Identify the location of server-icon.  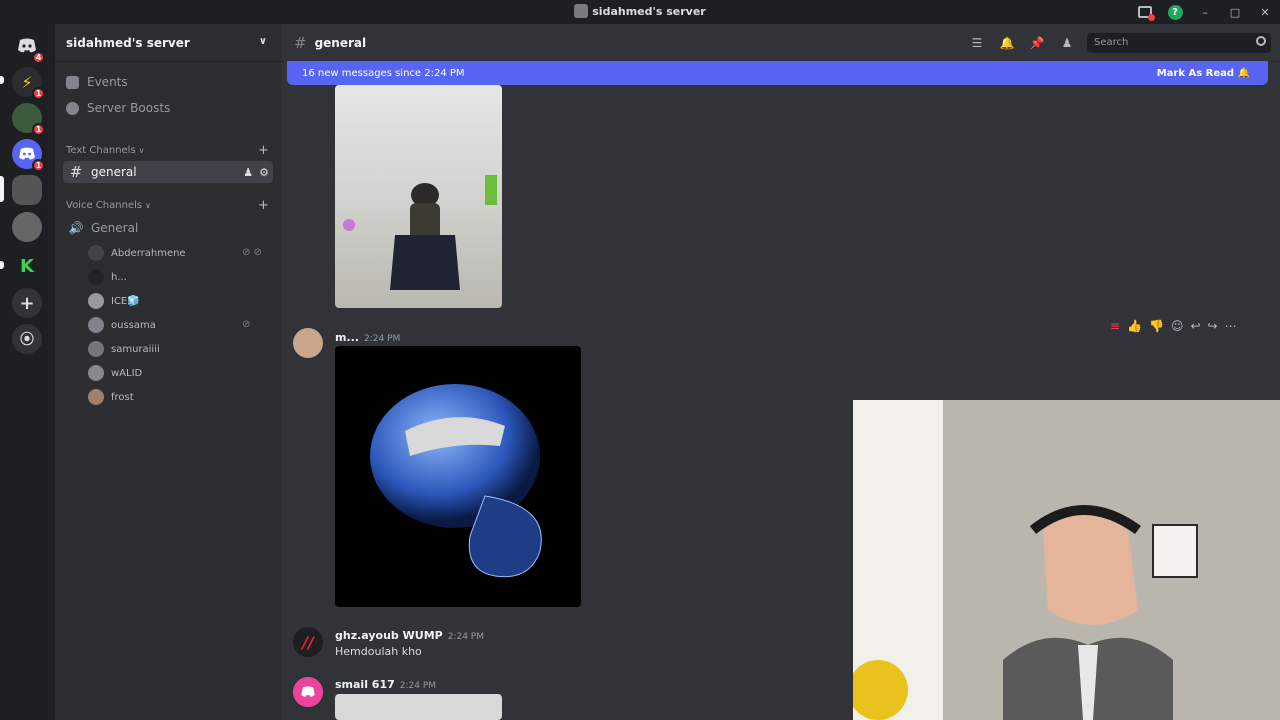
(581, 11).